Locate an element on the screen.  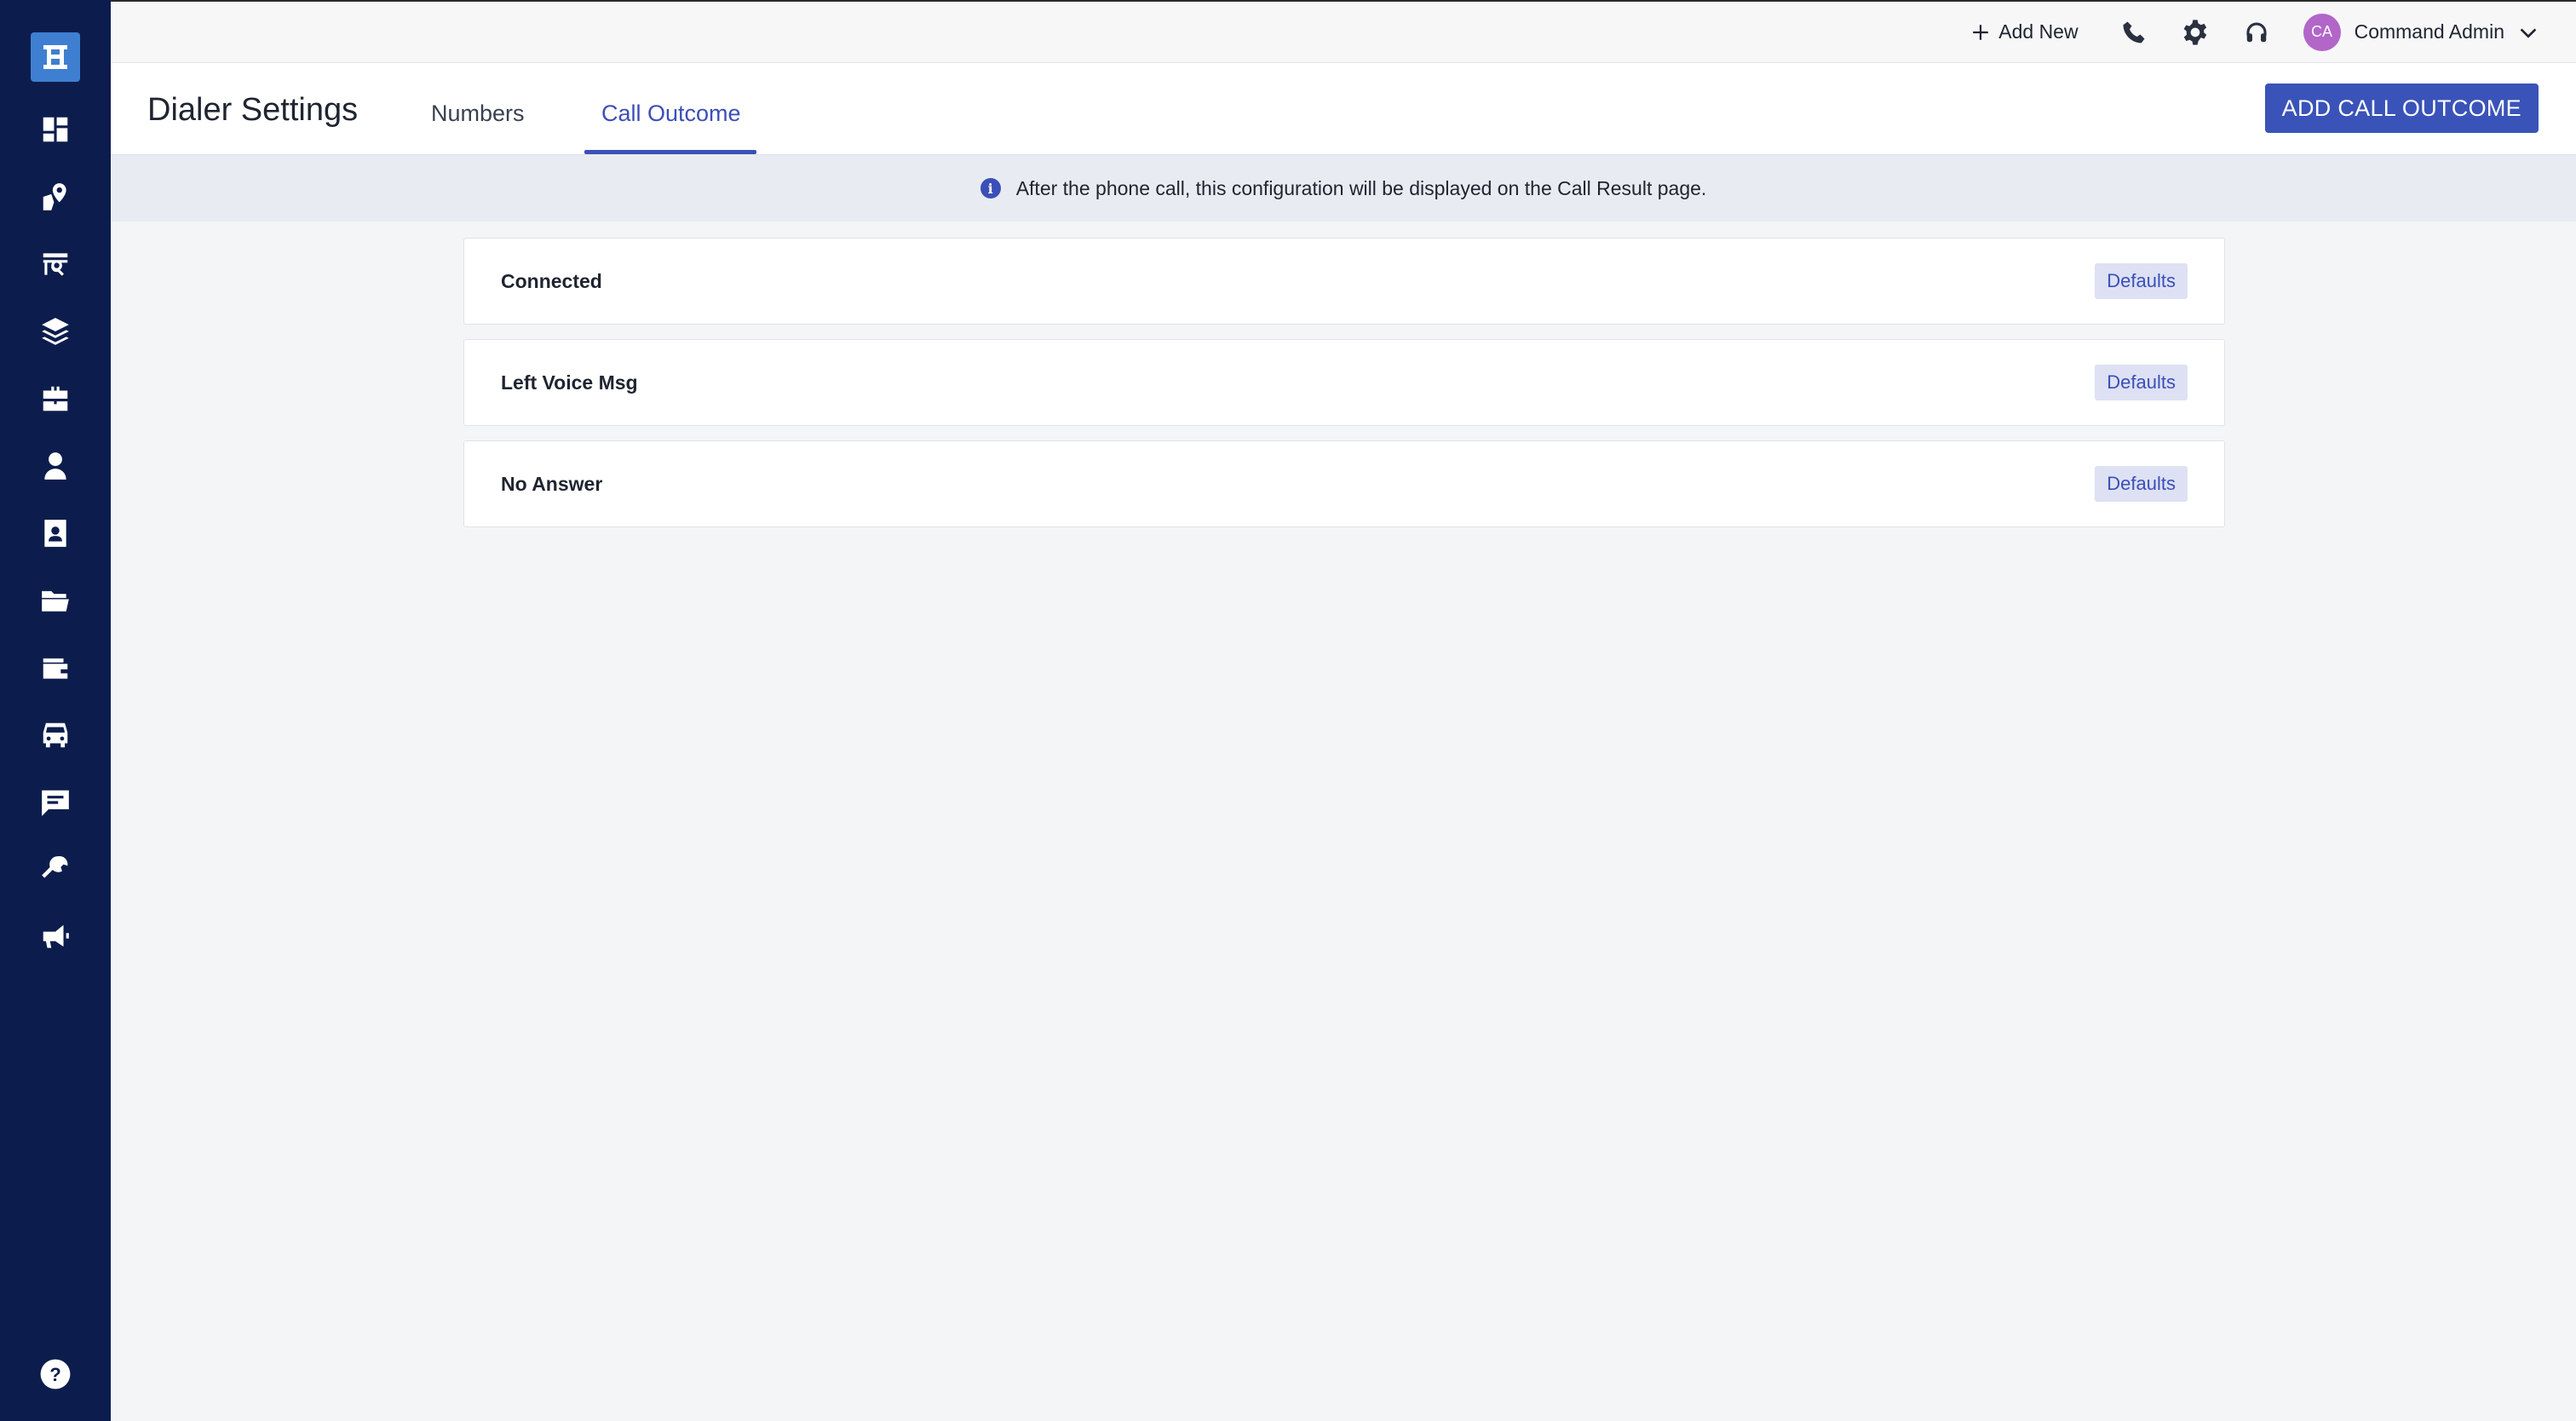
sidebar-item-users is located at coordinates (56, 465).